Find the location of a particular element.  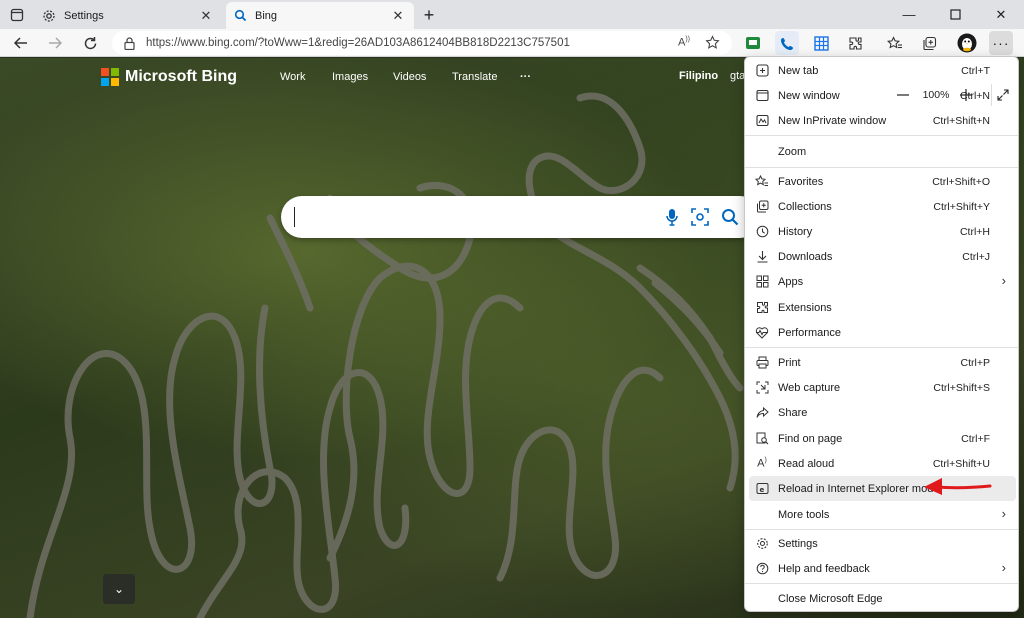

menu-item-new-inprivate-window: New InPrivate window Ctrl+Shift+N is located at coordinates (882, 120).